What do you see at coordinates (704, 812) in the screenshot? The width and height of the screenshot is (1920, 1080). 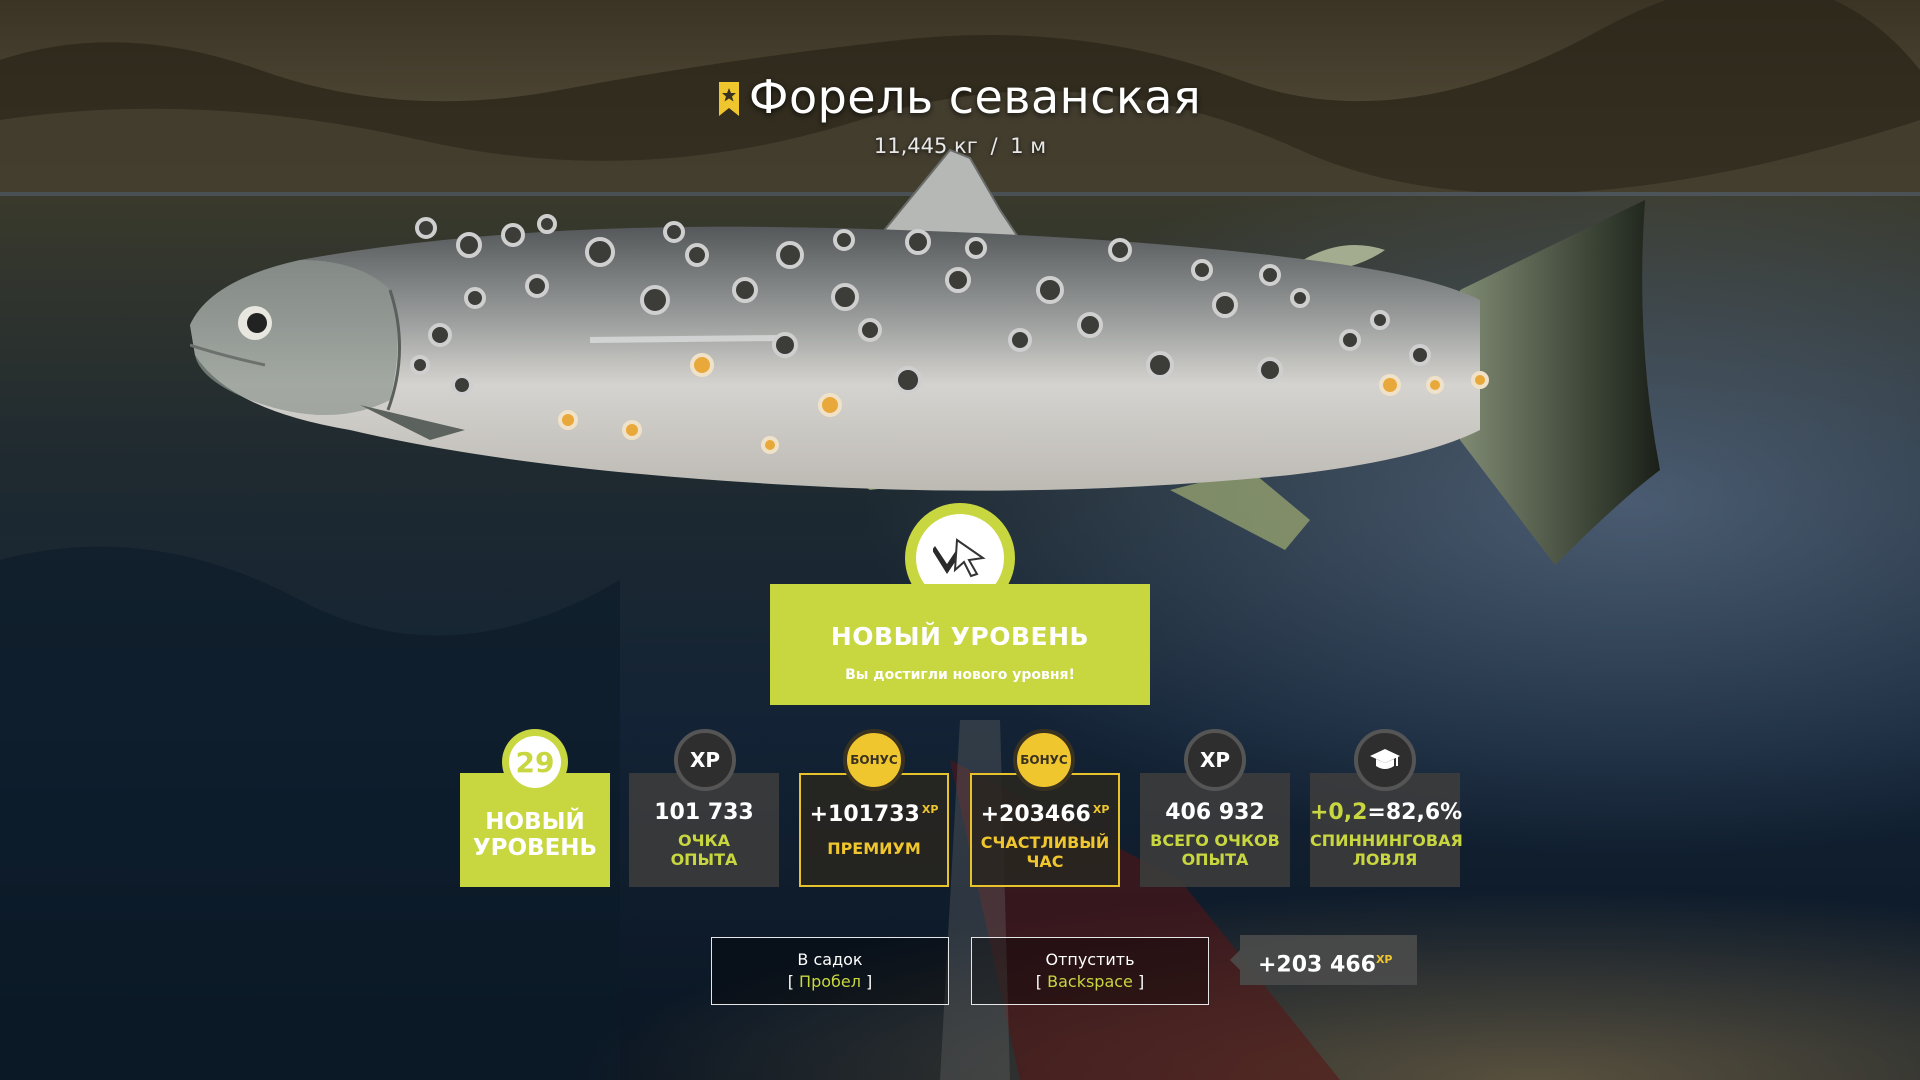 I see `card-xp-value: 101 733` at bounding box center [704, 812].